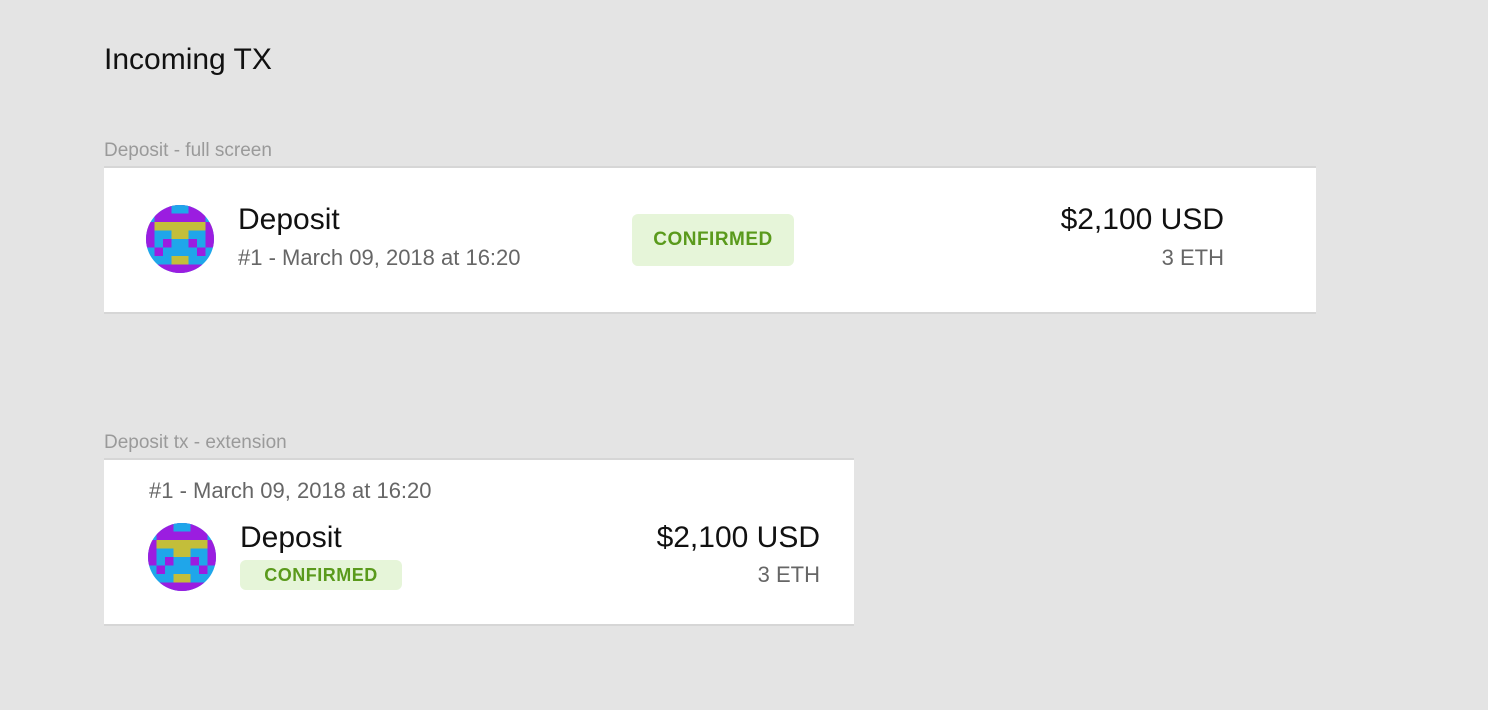  I want to click on section-label-full-screen: Deposit - full screen, so click(188, 150).